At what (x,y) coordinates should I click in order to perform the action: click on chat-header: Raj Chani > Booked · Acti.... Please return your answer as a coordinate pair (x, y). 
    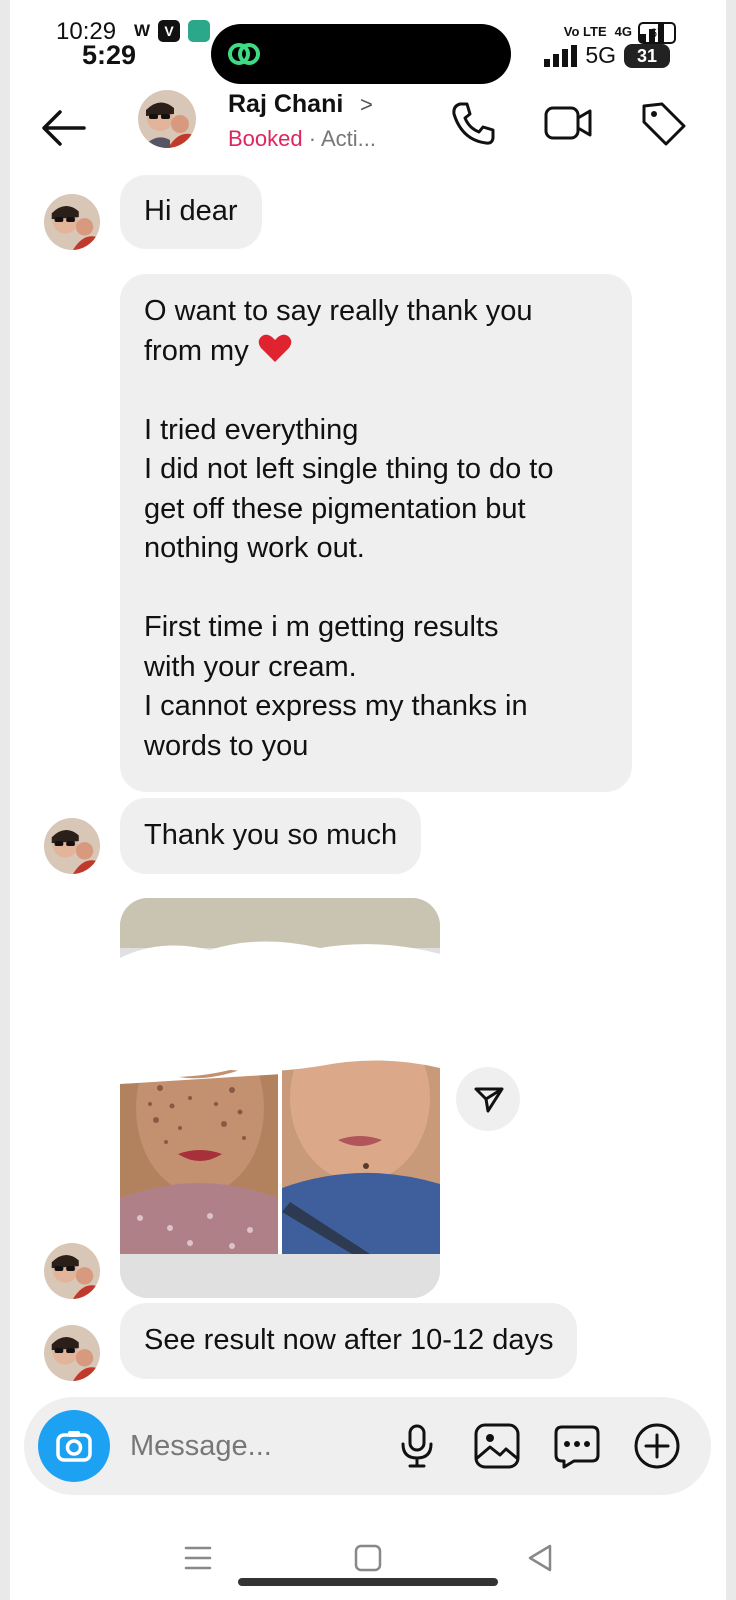
    Looking at the image, I should click on (368, 128).